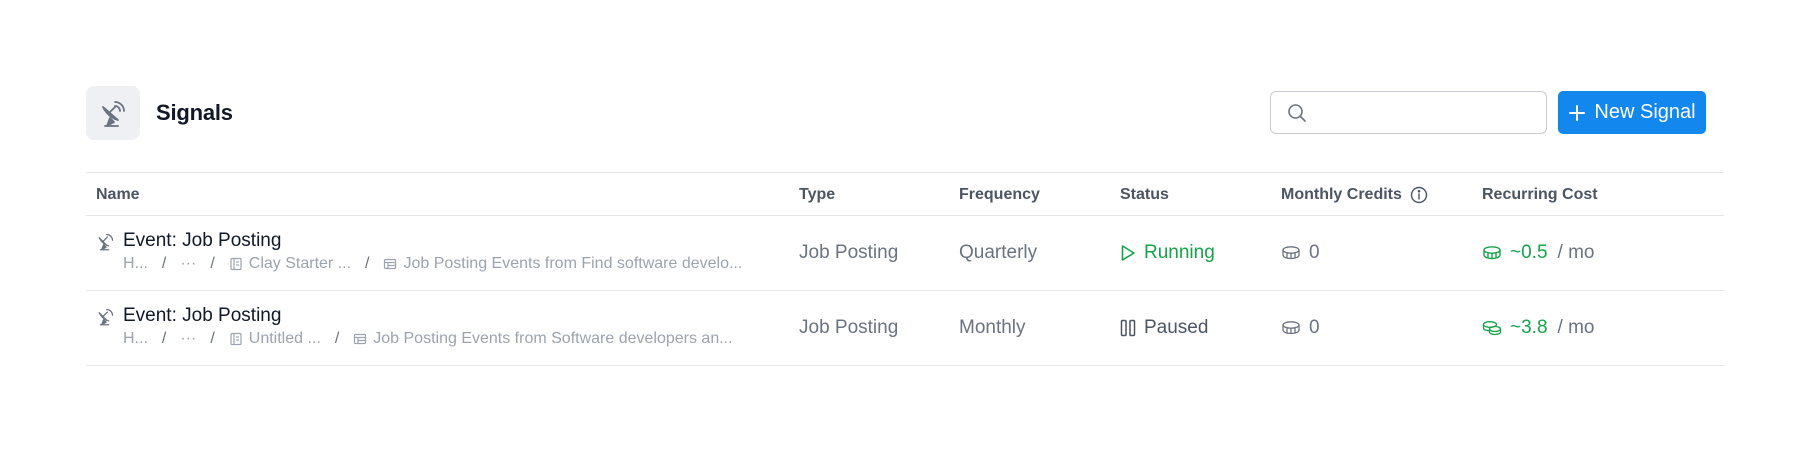 This screenshot has height=450, width=1800. What do you see at coordinates (1577, 113) in the screenshot?
I see `plus-icon` at bounding box center [1577, 113].